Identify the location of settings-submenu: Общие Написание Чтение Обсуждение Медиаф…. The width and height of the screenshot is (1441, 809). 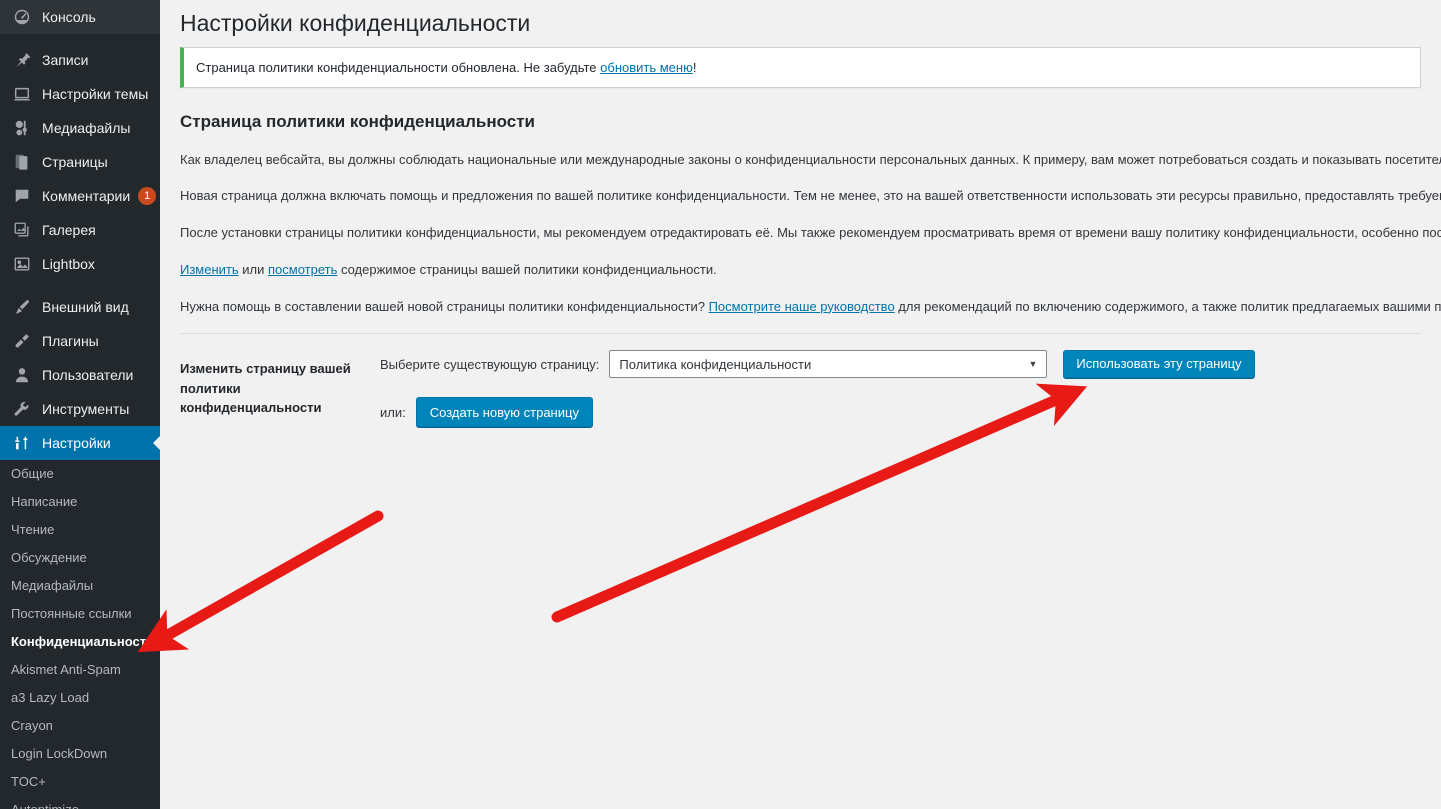
(80, 634).